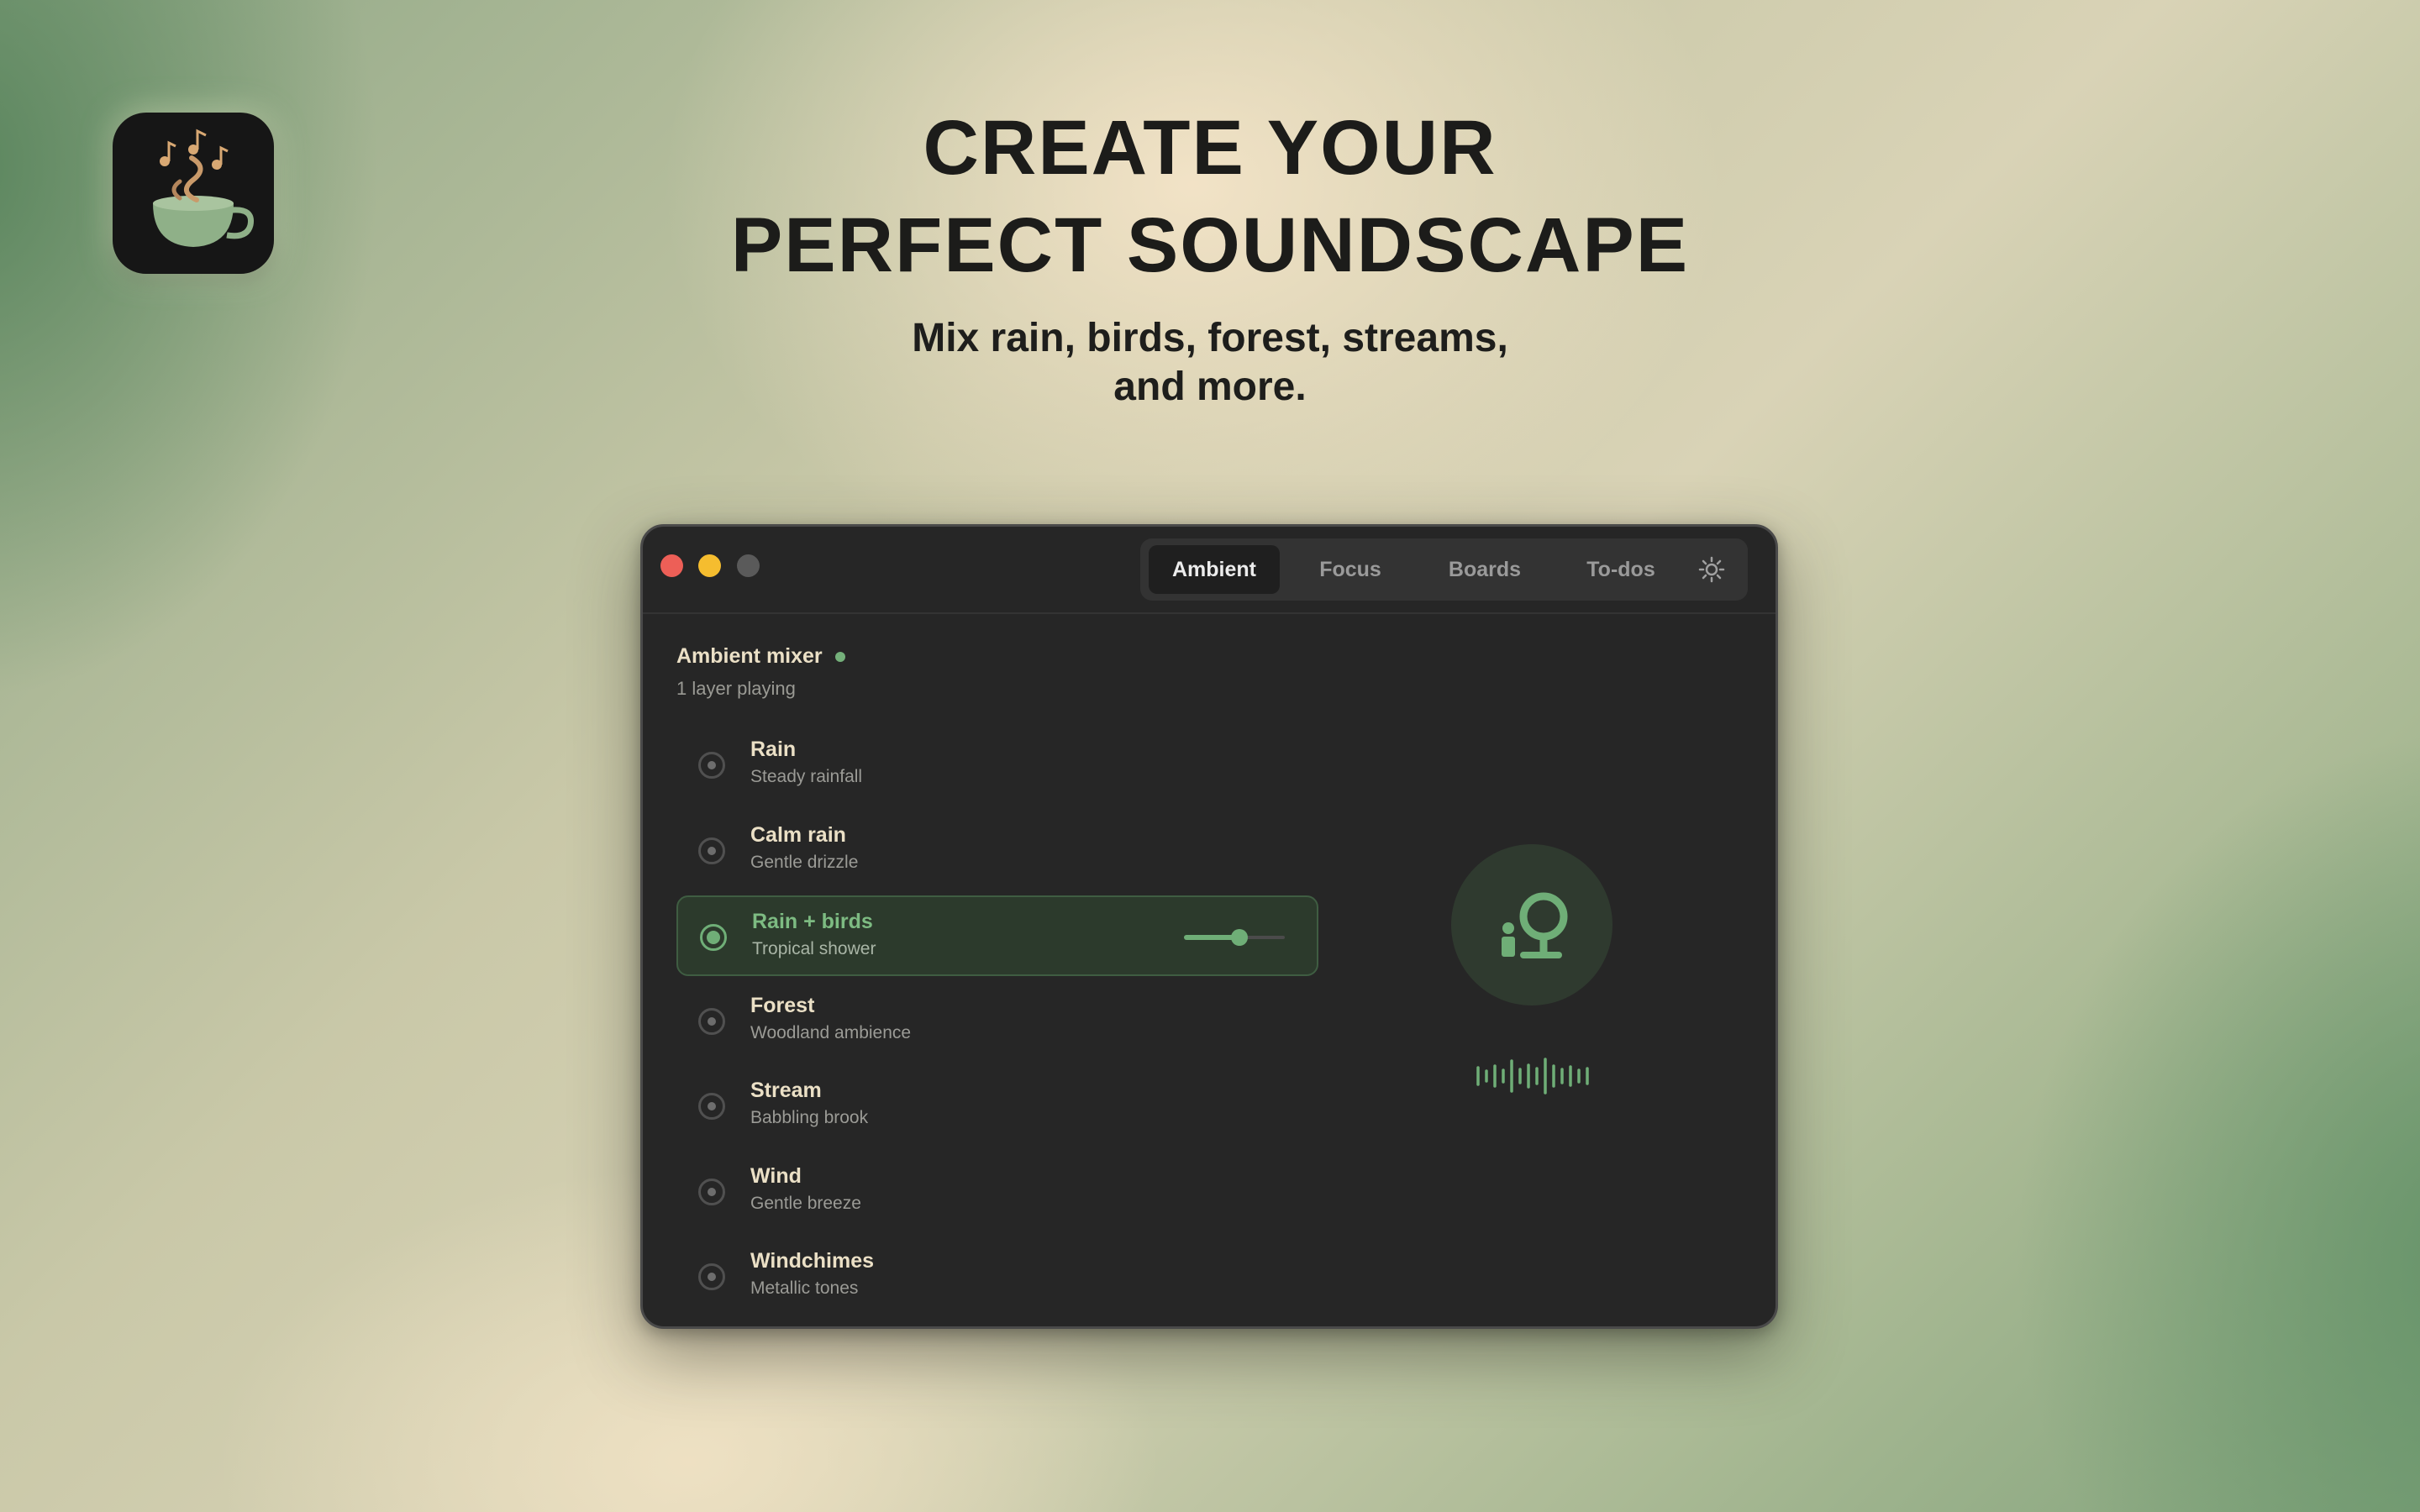 Image resolution: width=2420 pixels, height=1512 pixels. Describe the element at coordinates (997, 1192) in the screenshot. I see `layer-row: Wind Gentle breeze` at that location.